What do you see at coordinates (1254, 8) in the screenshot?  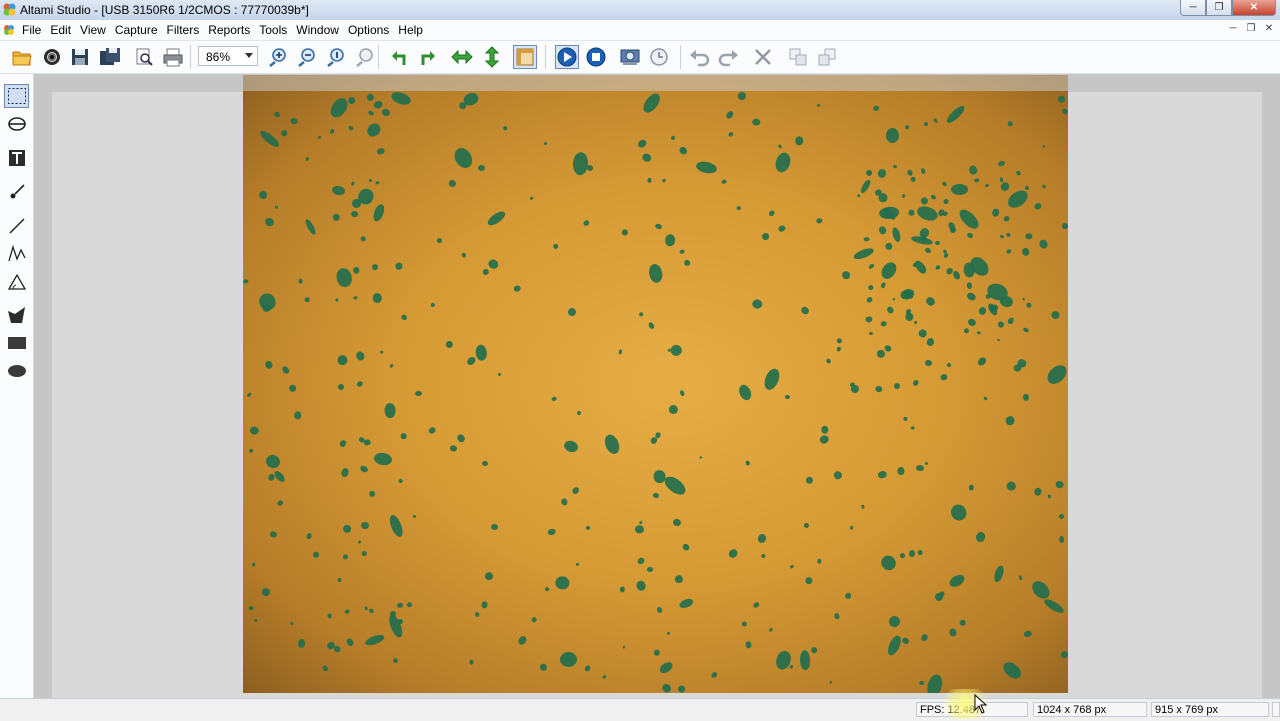 I see `close-button: ✕` at bounding box center [1254, 8].